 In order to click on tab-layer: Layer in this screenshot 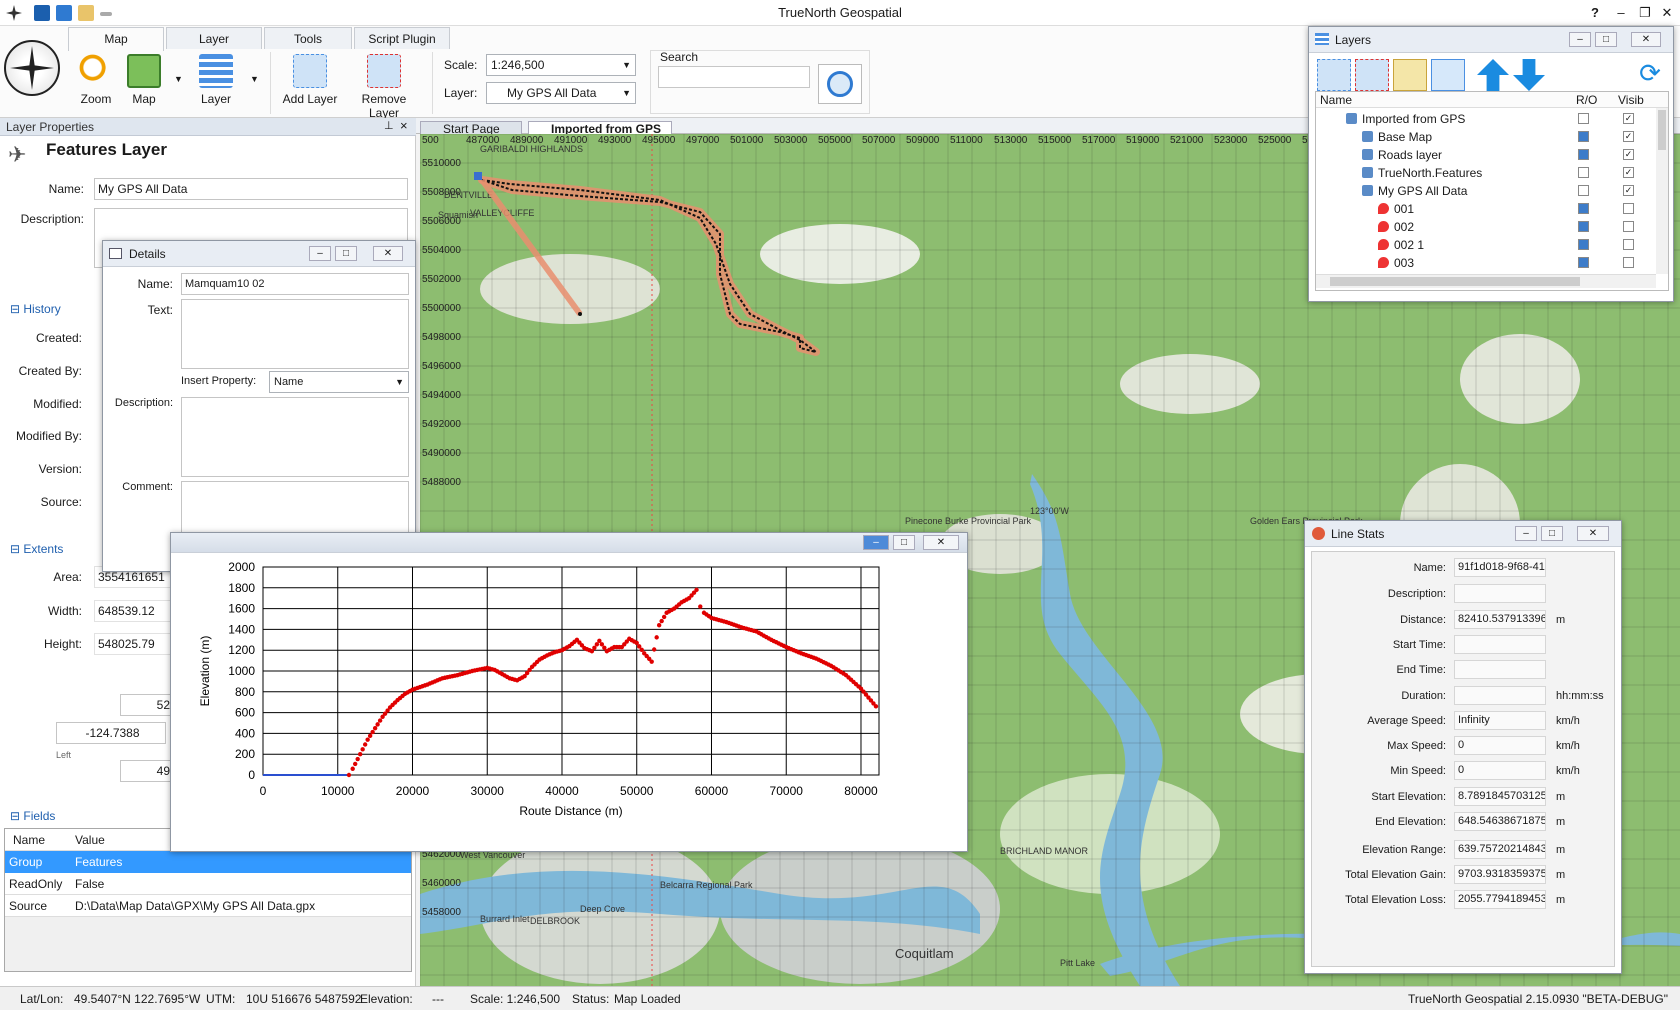, I will do `click(214, 38)`.